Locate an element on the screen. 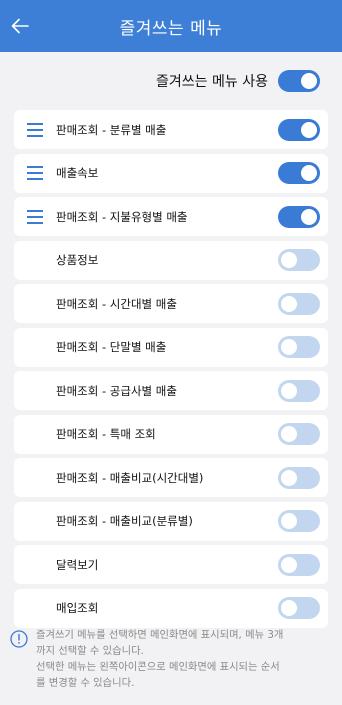  notice-line: 를 변경할 수 있습니다. is located at coordinates (85, 683).